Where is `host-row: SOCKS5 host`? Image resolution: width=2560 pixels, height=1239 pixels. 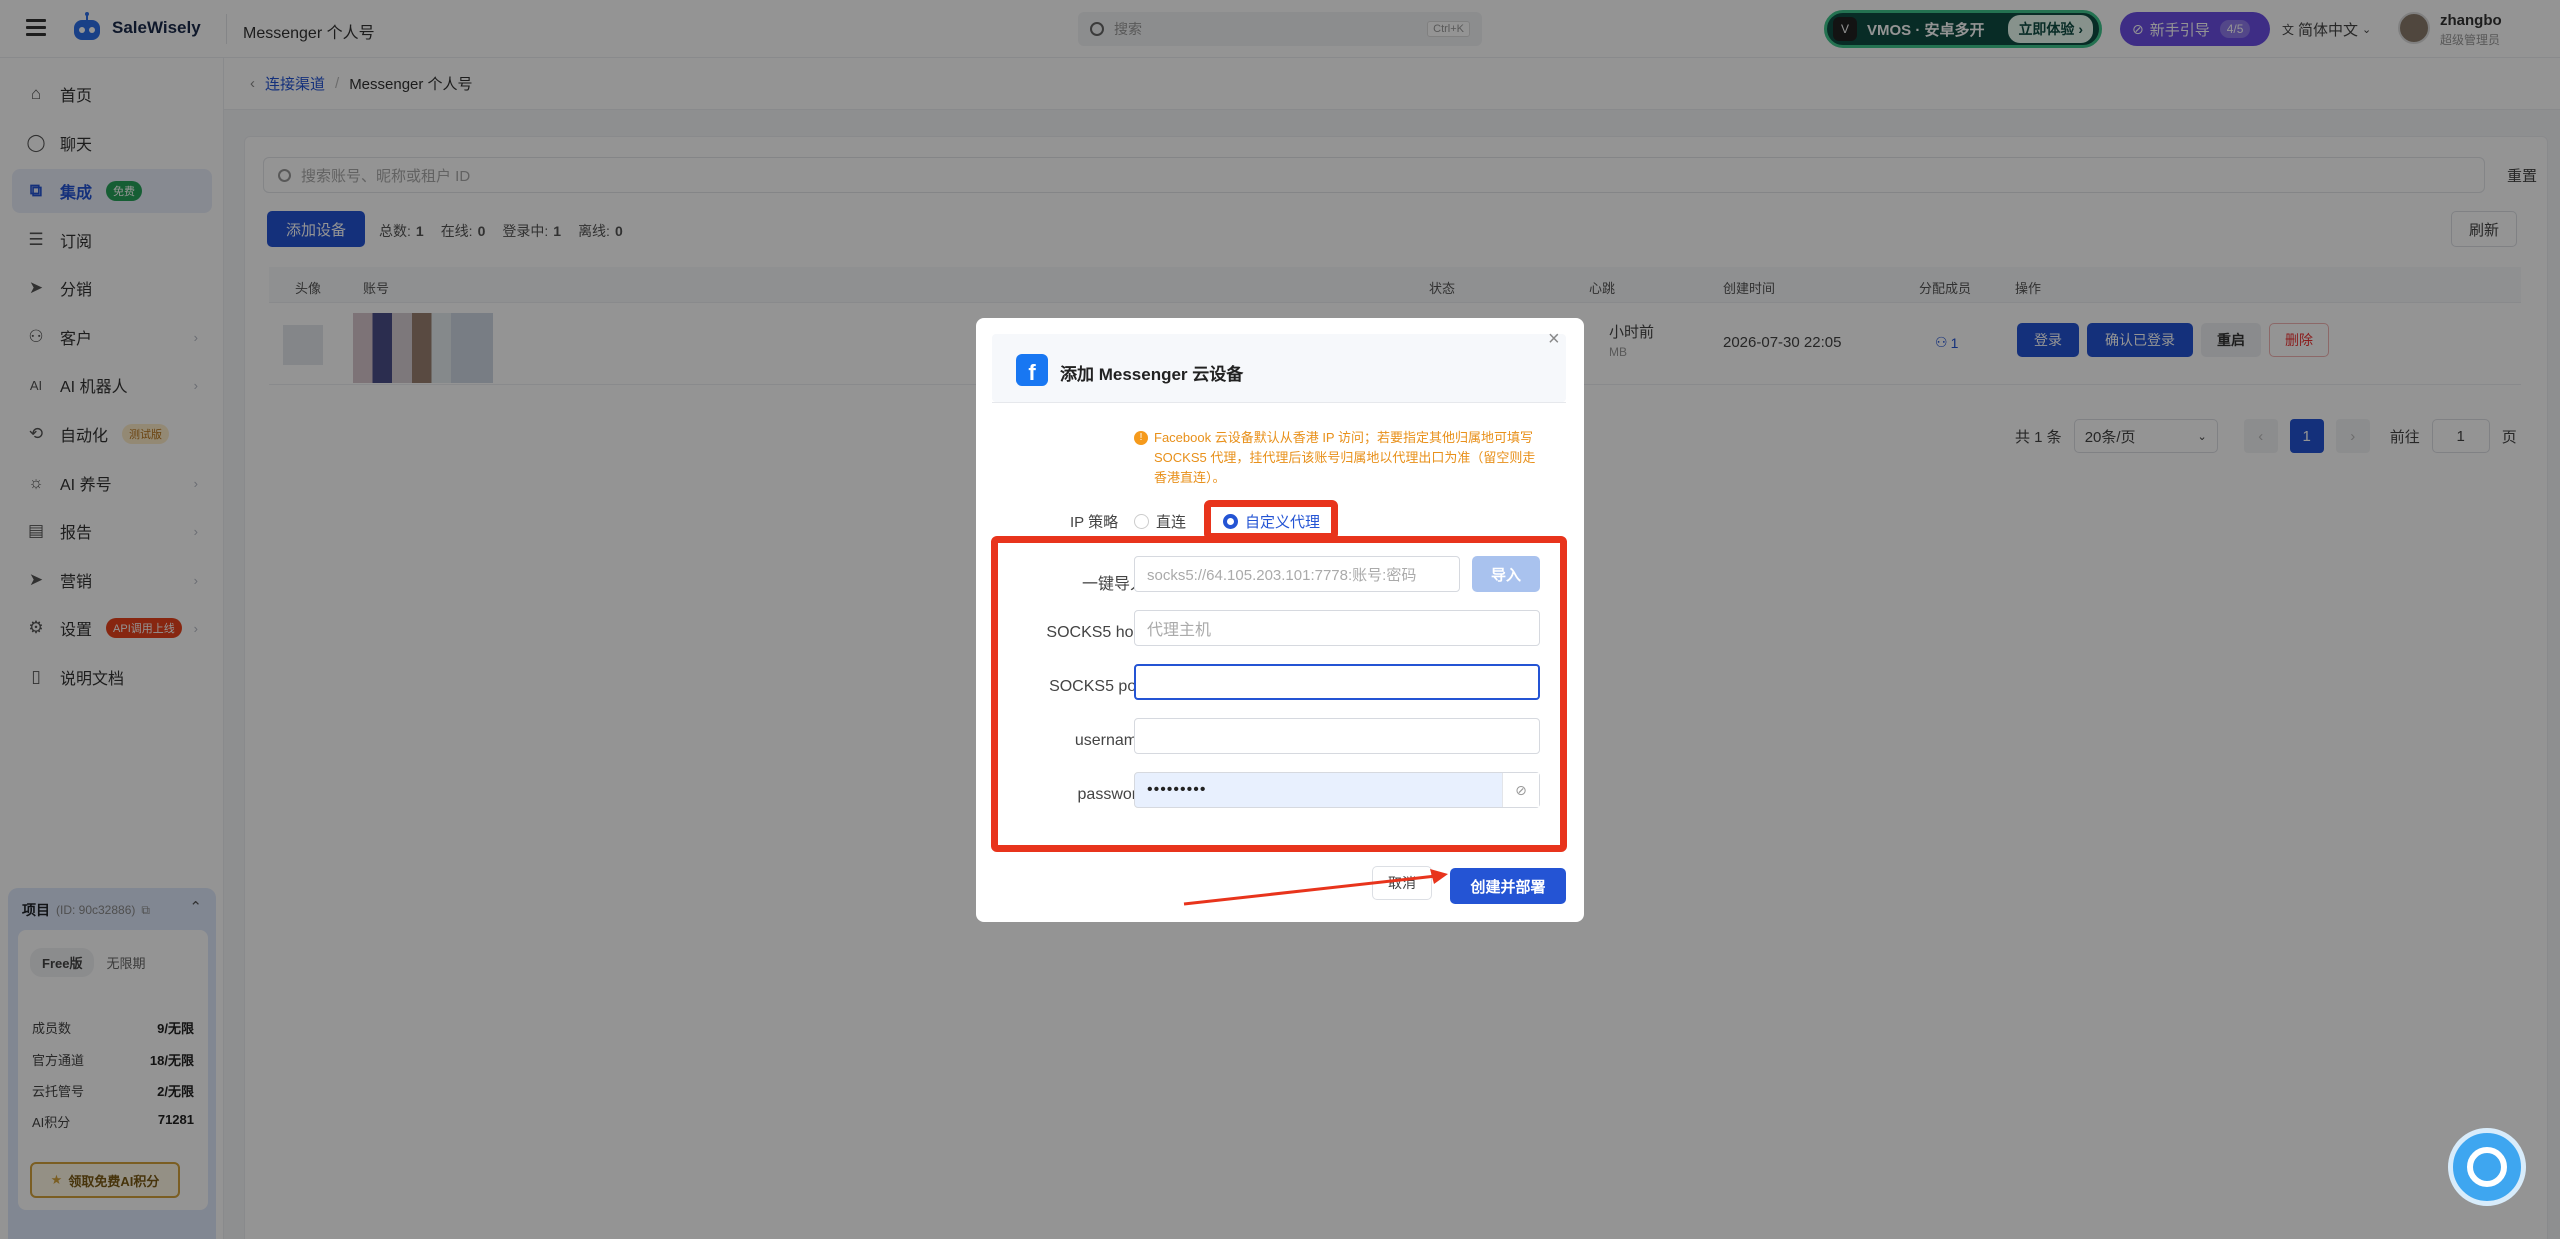 host-row: SOCKS5 host is located at coordinates (1071, 634).